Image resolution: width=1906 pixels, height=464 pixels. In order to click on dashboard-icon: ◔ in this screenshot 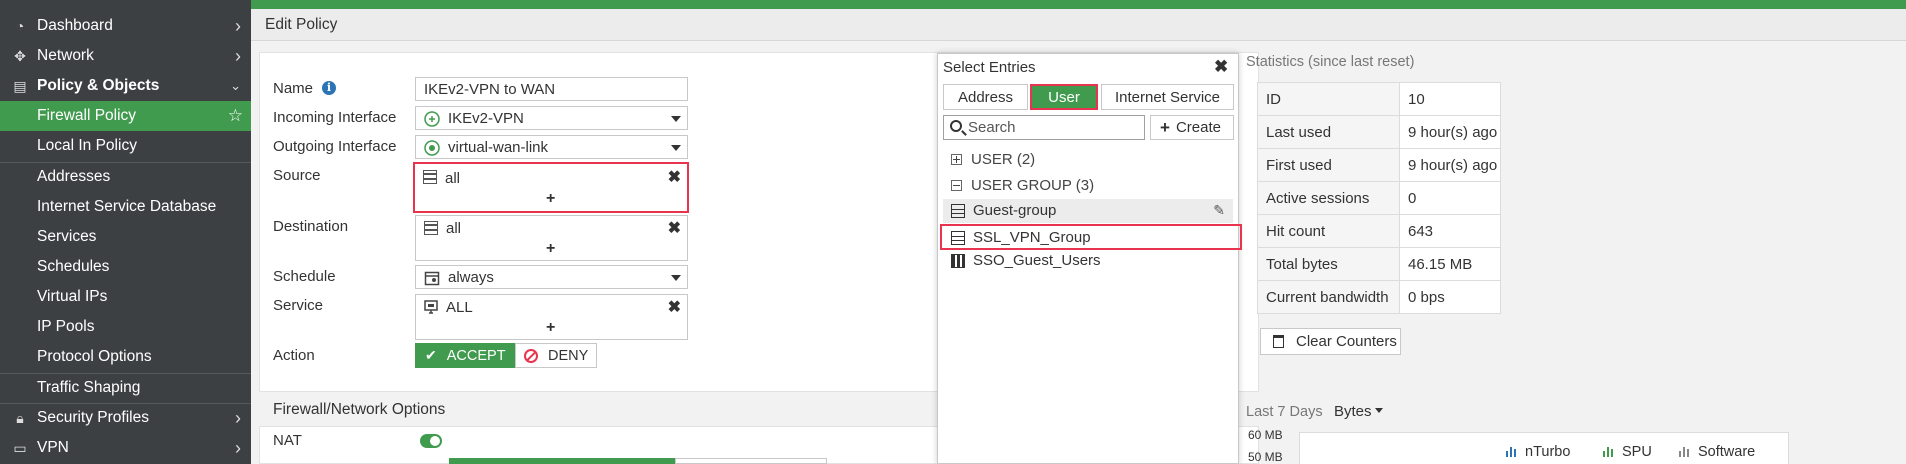, I will do `click(20, 26)`.